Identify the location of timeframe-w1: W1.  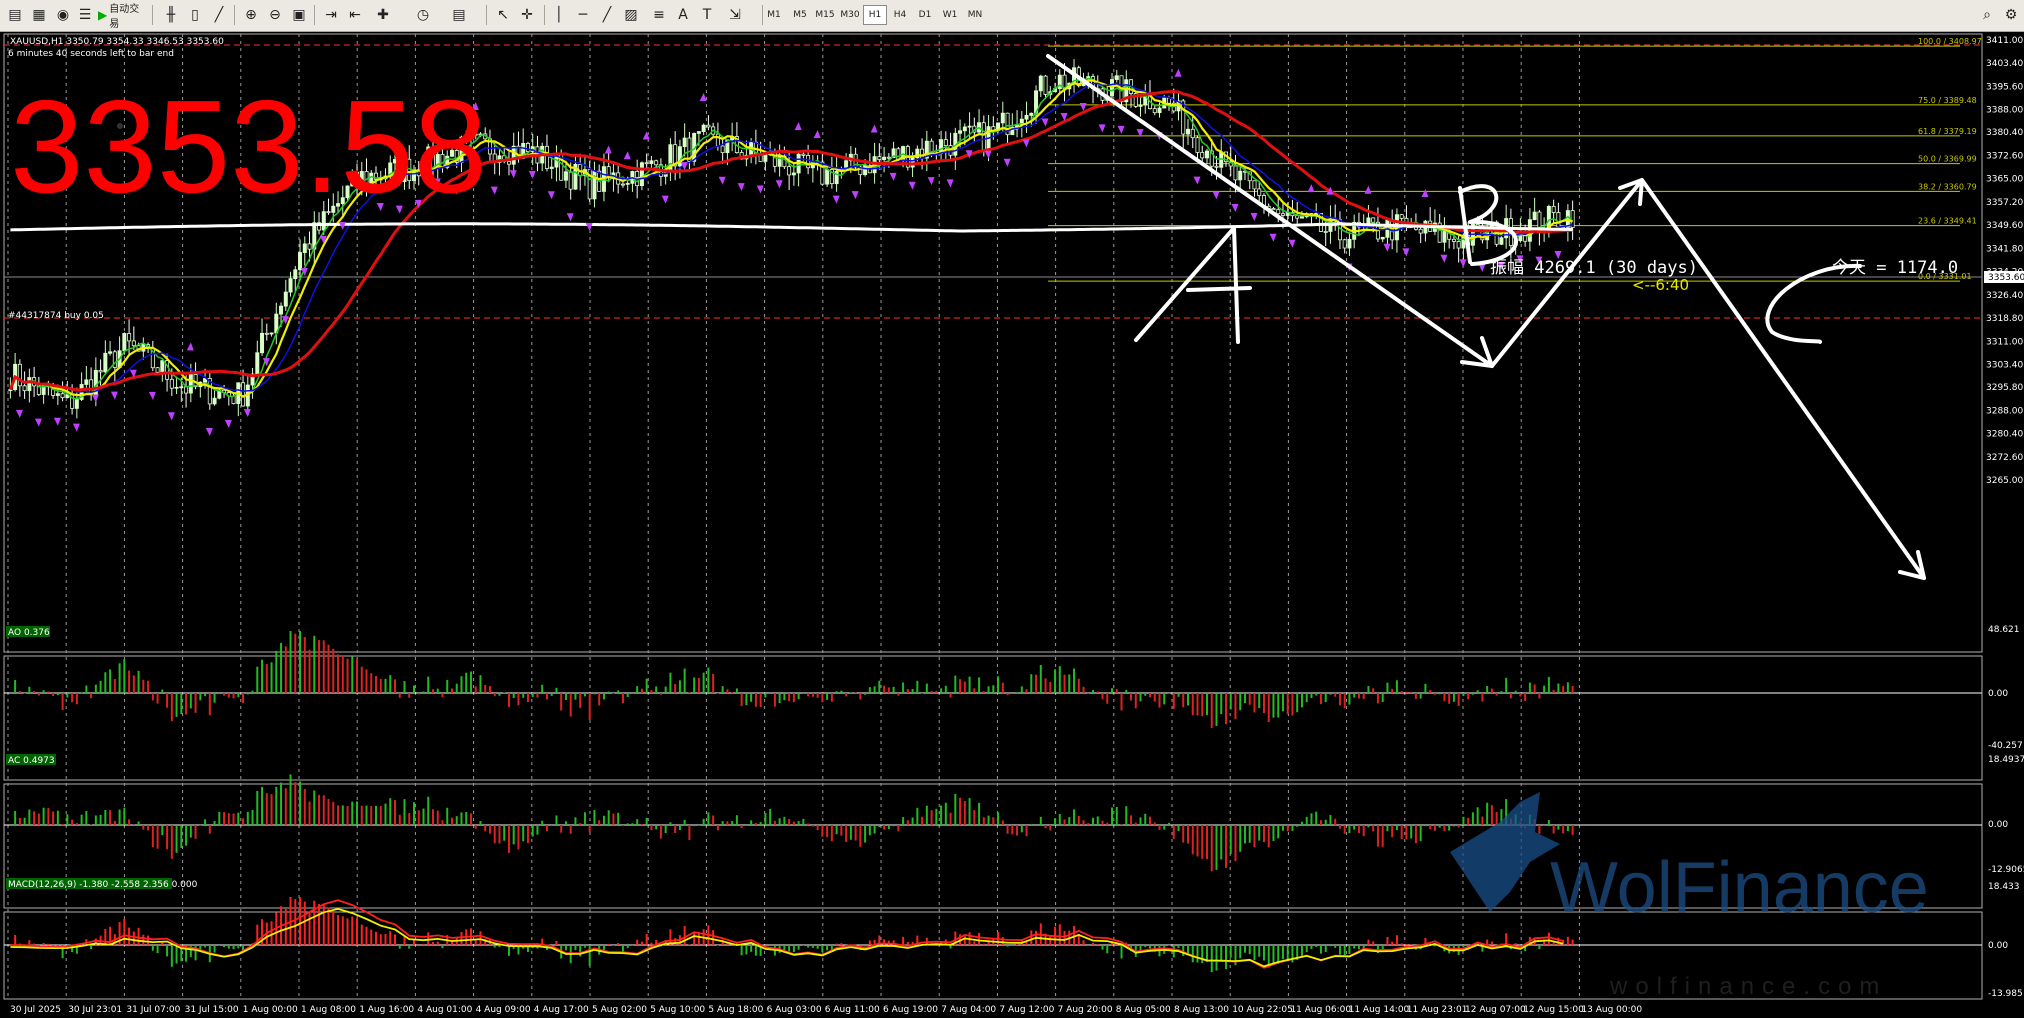
(950, 15).